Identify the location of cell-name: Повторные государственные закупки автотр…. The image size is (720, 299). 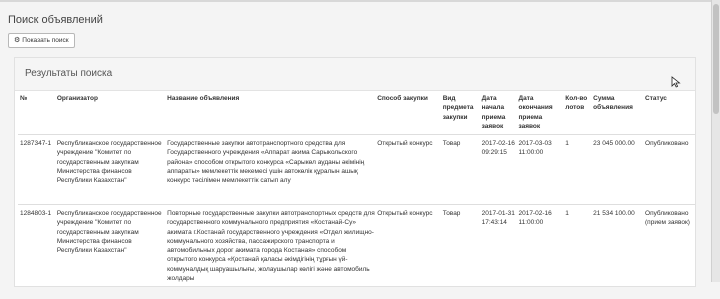
(272, 252).